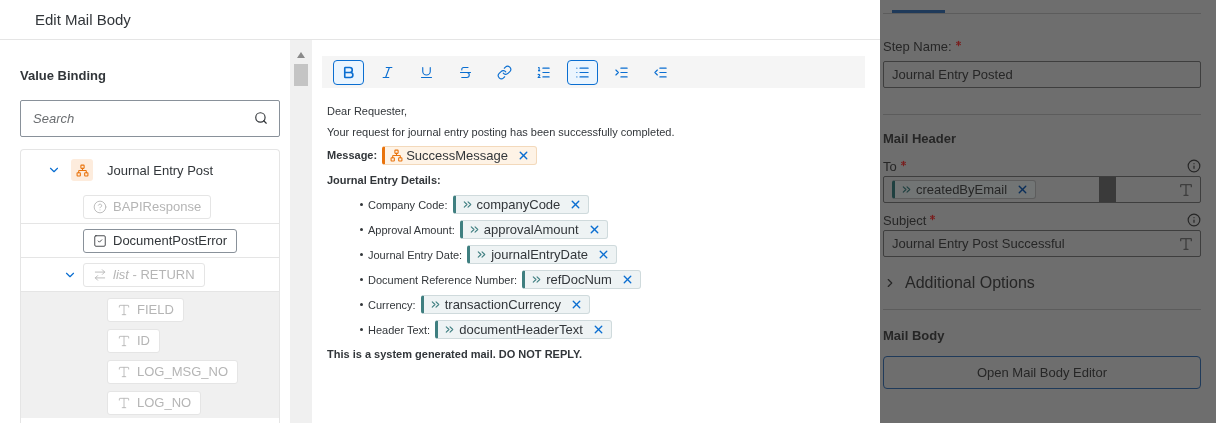 Image resolution: width=1216 pixels, height=423 pixels. Describe the element at coordinates (660, 72) in the screenshot. I see `outdent-icon` at that location.